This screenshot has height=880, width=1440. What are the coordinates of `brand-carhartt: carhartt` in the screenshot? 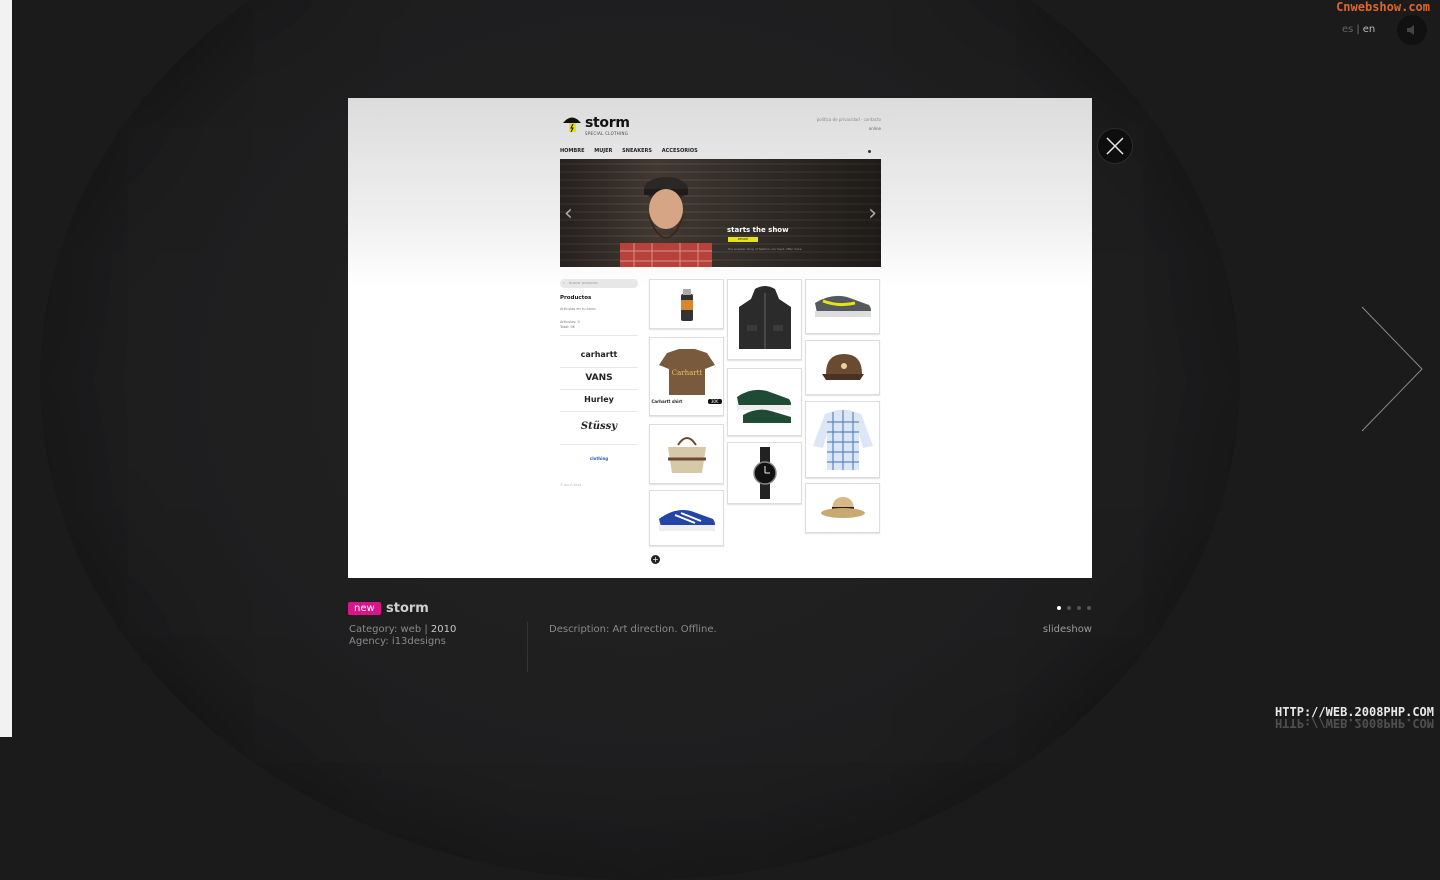 It's located at (599, 350).